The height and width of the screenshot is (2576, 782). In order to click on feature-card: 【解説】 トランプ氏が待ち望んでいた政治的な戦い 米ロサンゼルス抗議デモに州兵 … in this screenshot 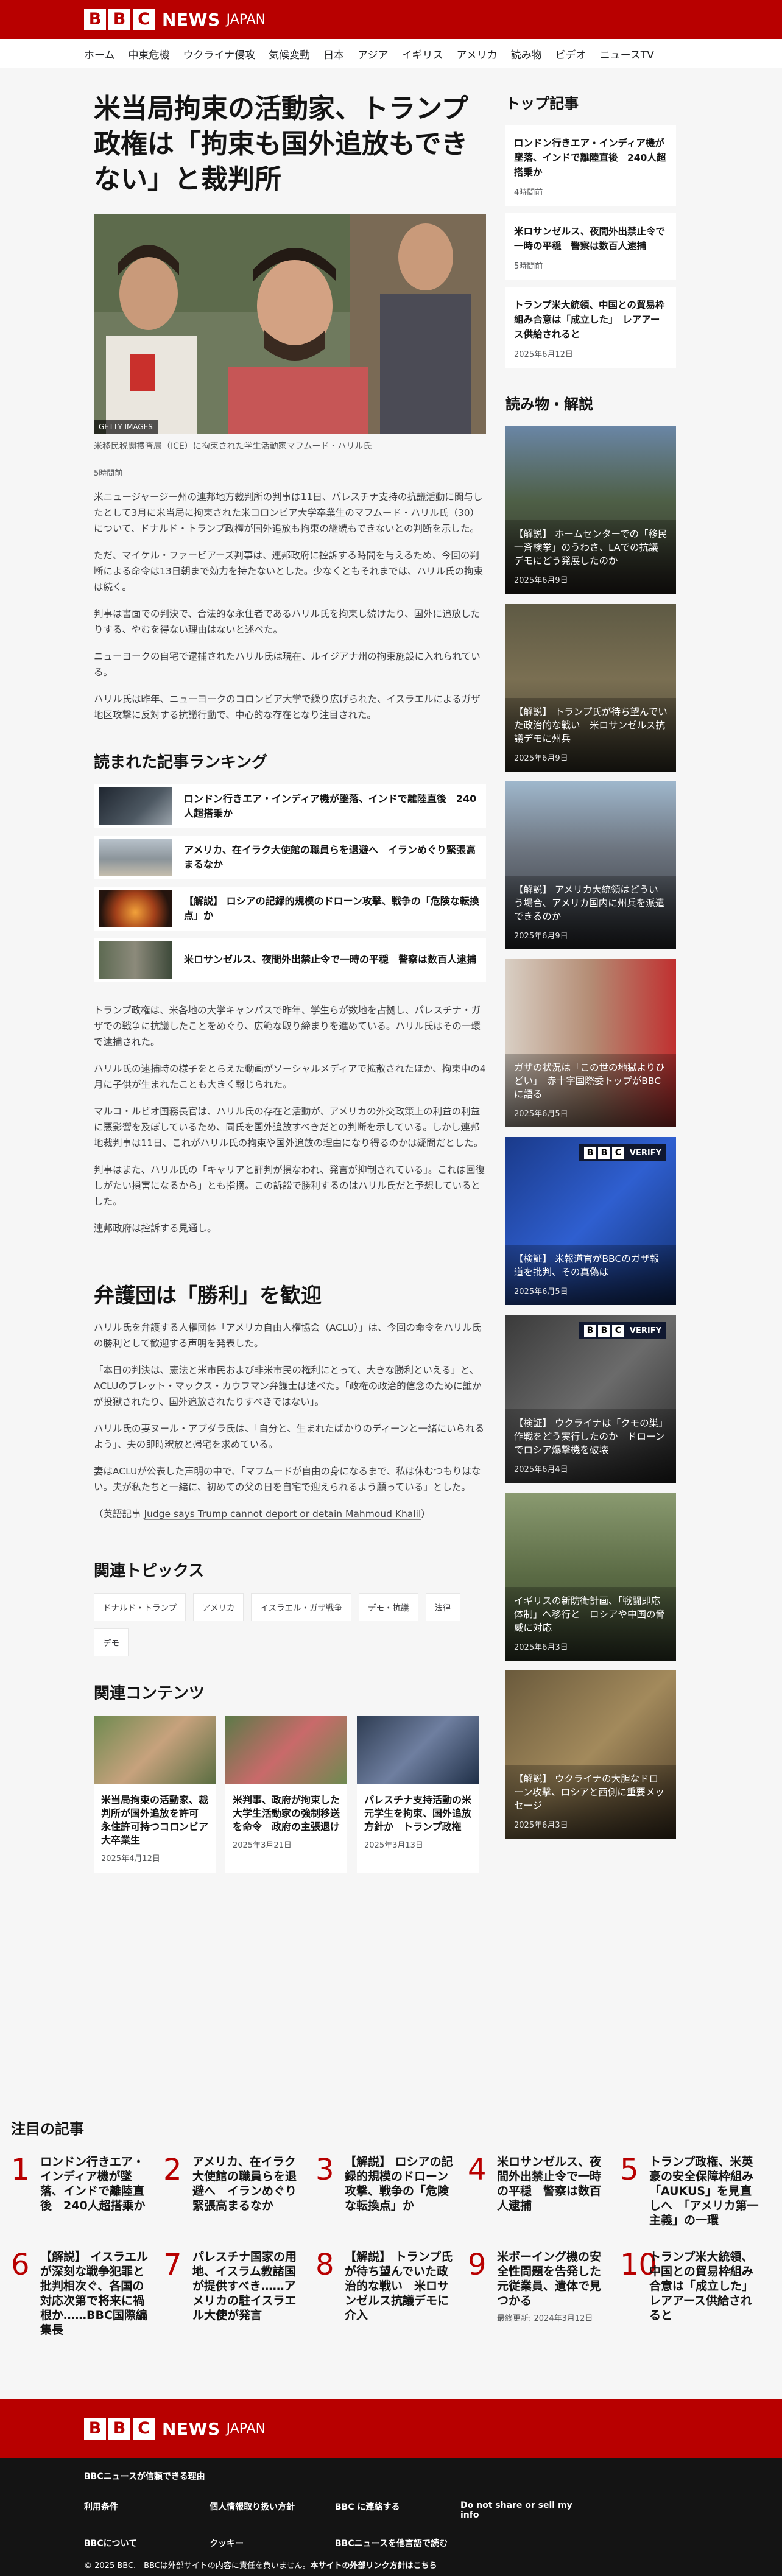, I will do `click(590, 688)`.